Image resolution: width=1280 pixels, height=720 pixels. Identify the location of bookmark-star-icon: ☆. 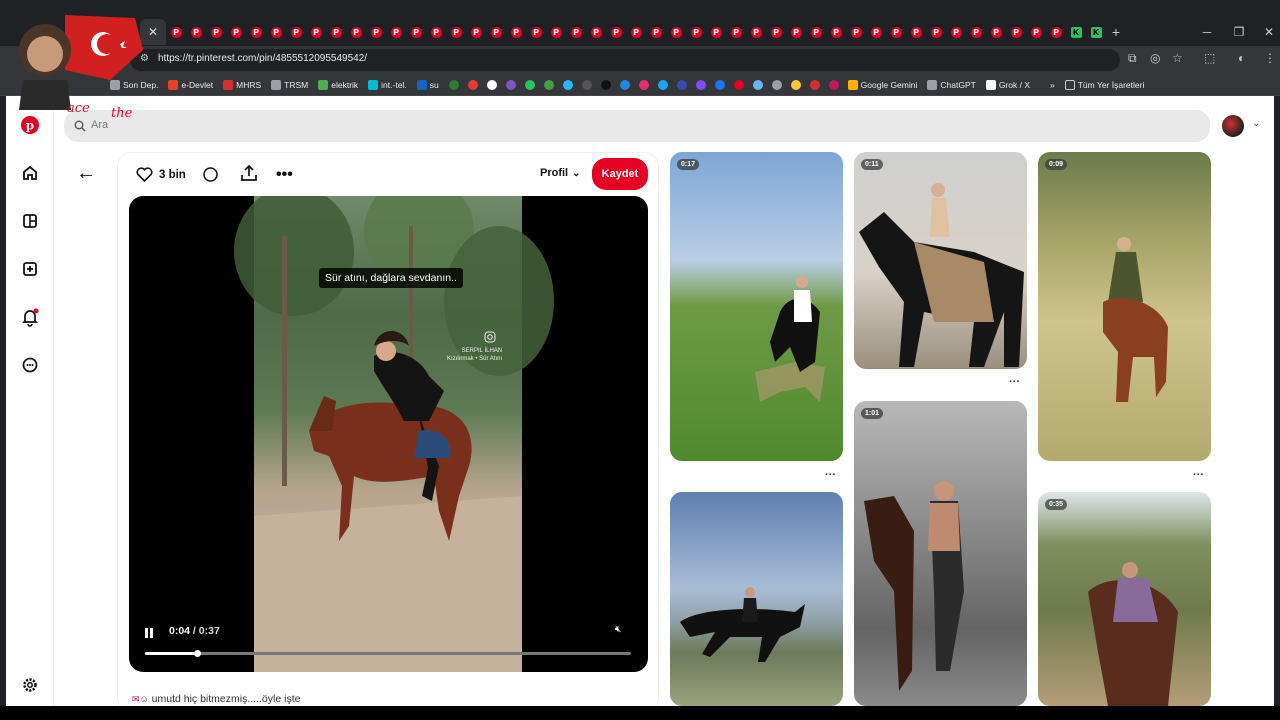
(1177, 58).